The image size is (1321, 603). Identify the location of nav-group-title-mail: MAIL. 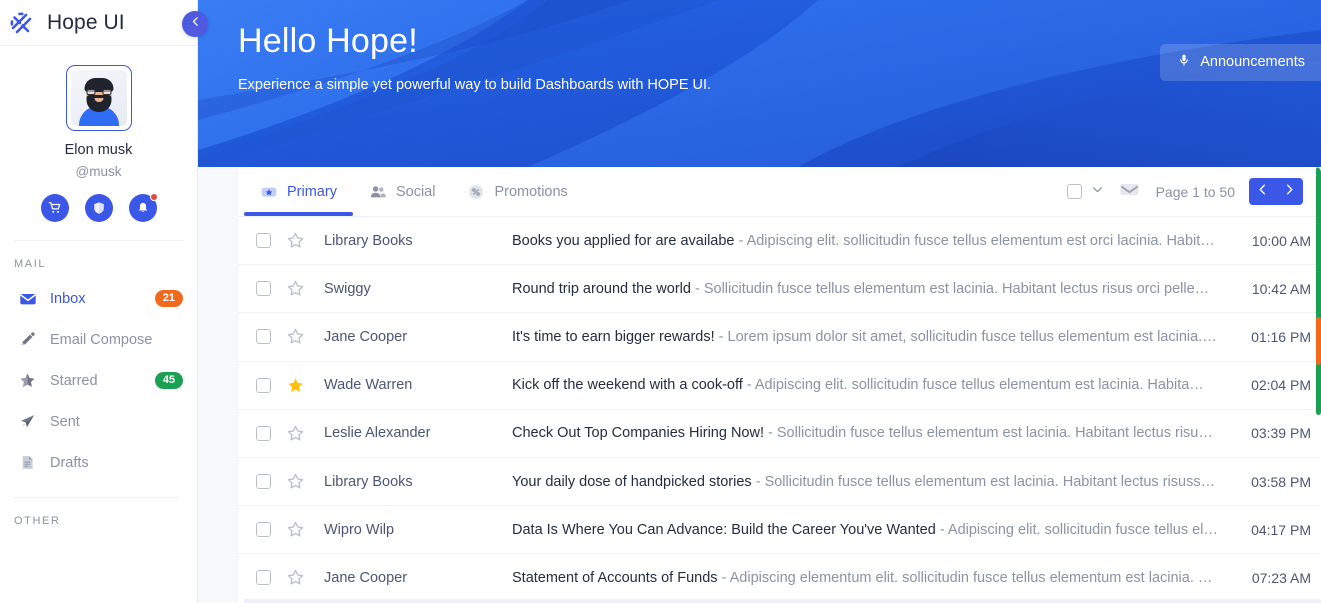
(30, 264).